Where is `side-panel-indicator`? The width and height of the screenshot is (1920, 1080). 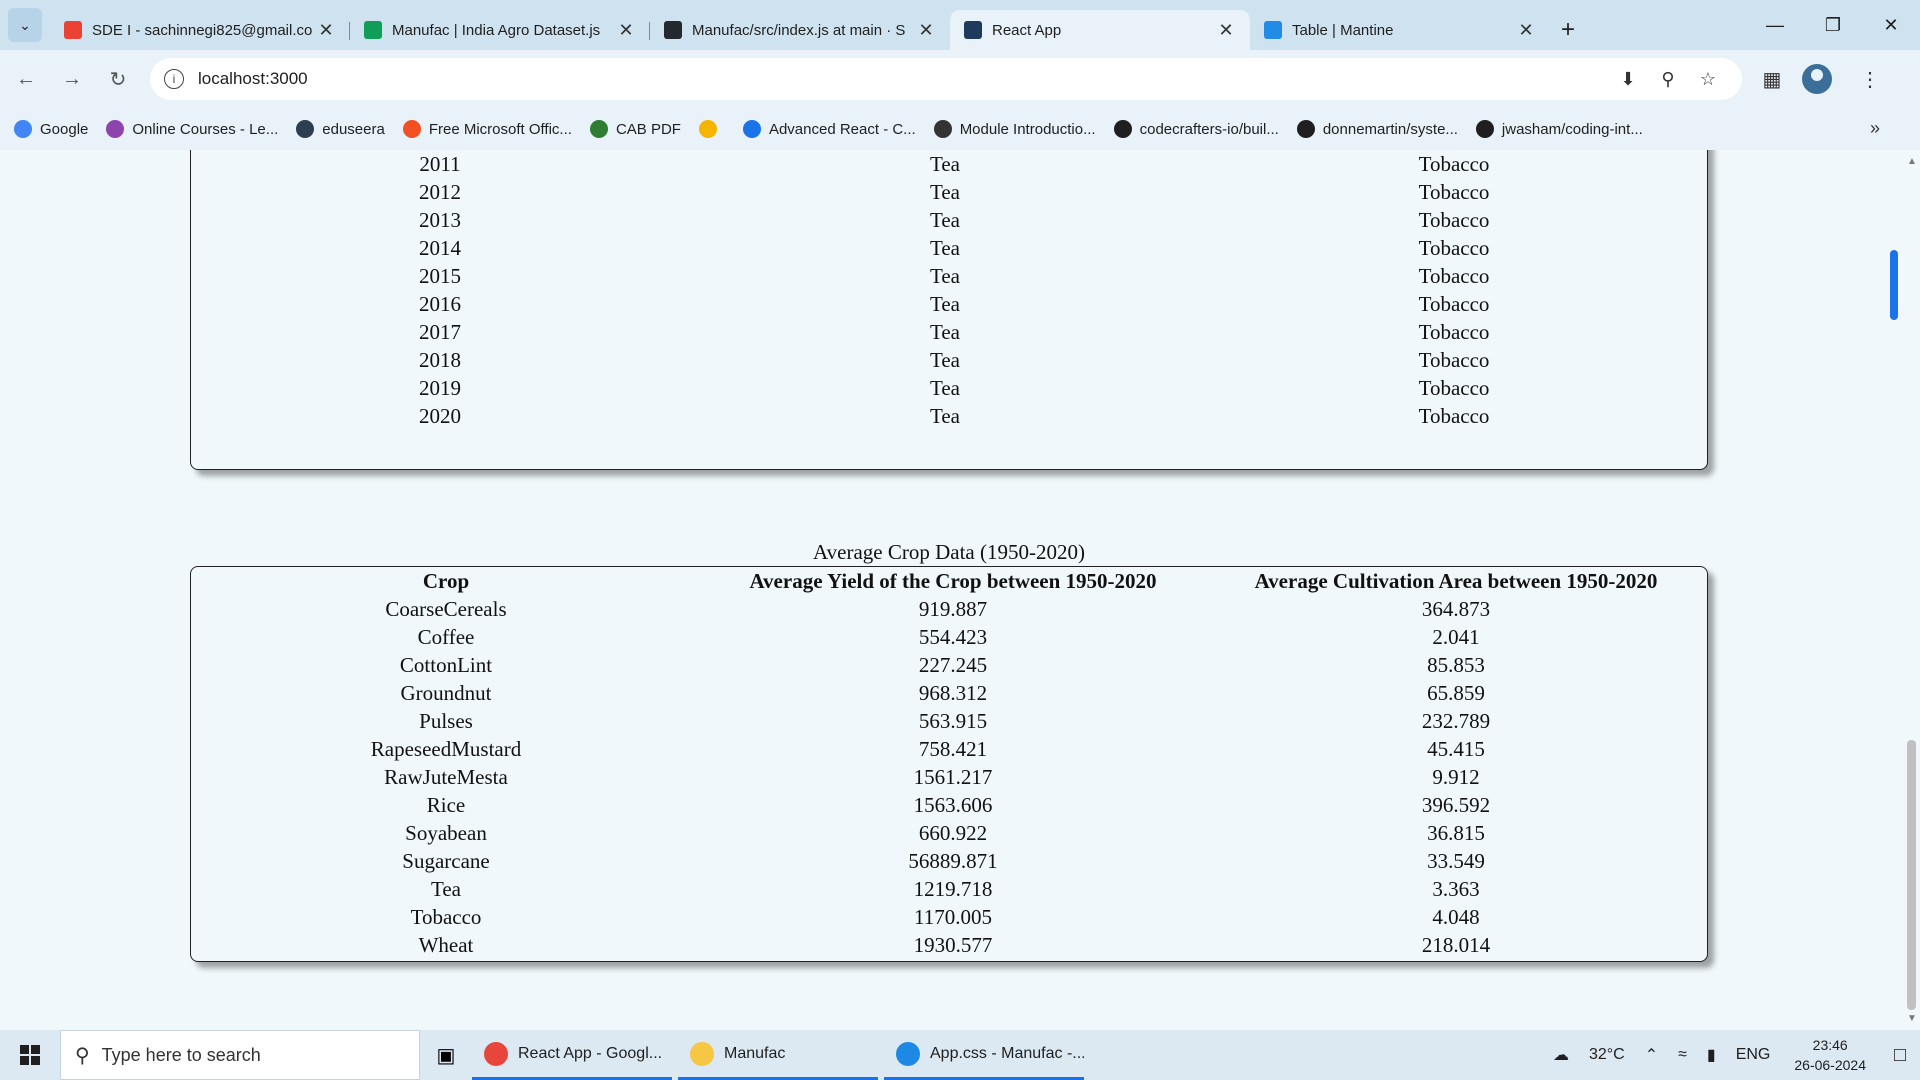 side-panel-indicator is located at coordinates (1894, 285).